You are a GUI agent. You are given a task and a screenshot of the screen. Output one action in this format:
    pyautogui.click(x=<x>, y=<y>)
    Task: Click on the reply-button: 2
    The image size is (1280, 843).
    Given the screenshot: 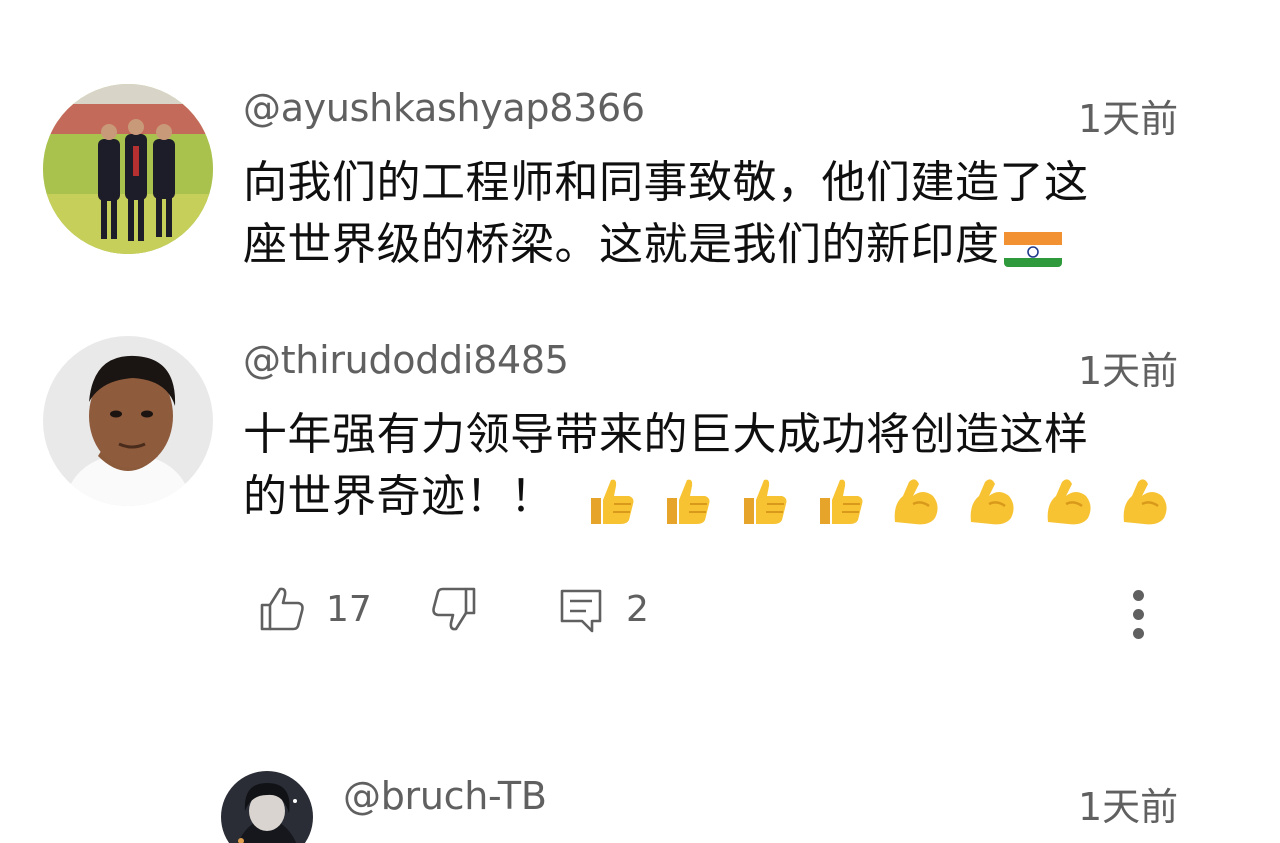 What is the action you would take?
    pyautogui.click(x=603, y=609)
    